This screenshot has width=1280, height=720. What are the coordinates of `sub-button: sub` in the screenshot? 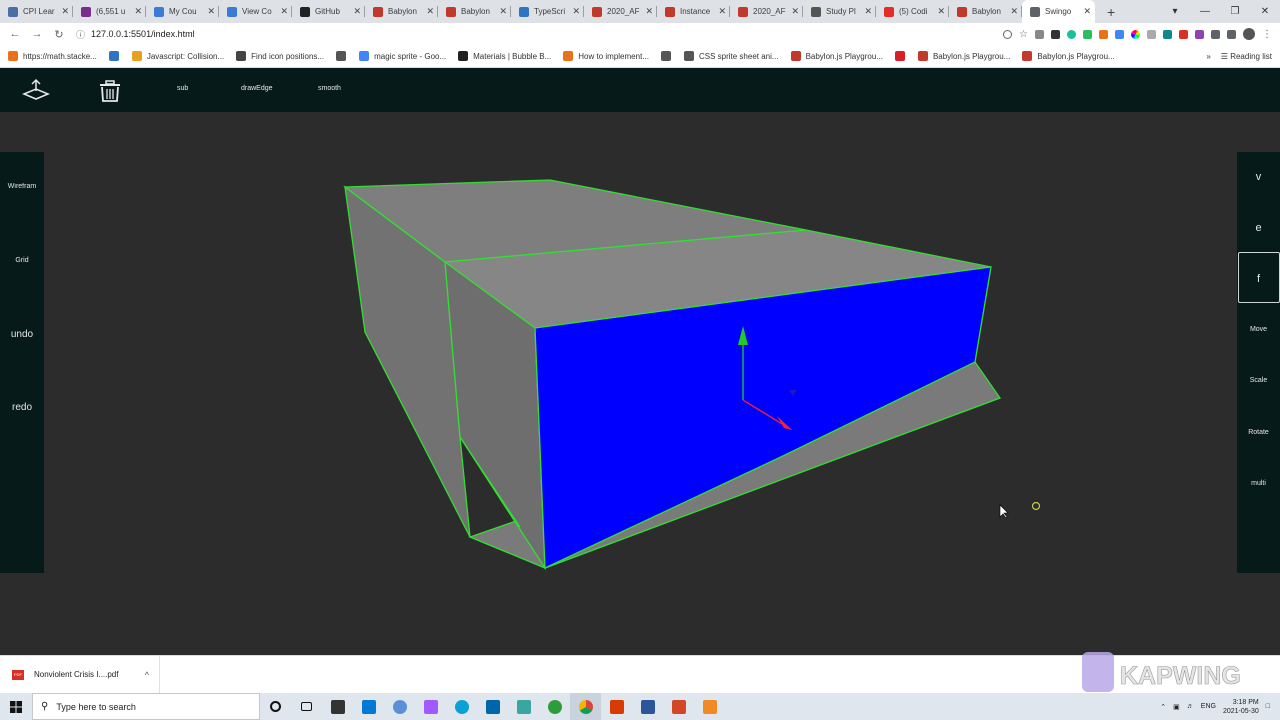 It's located at (182, 88).